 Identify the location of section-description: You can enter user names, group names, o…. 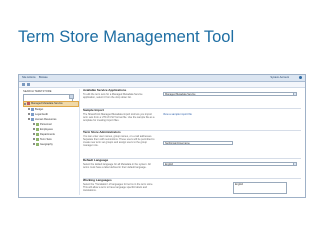
(119, 140).